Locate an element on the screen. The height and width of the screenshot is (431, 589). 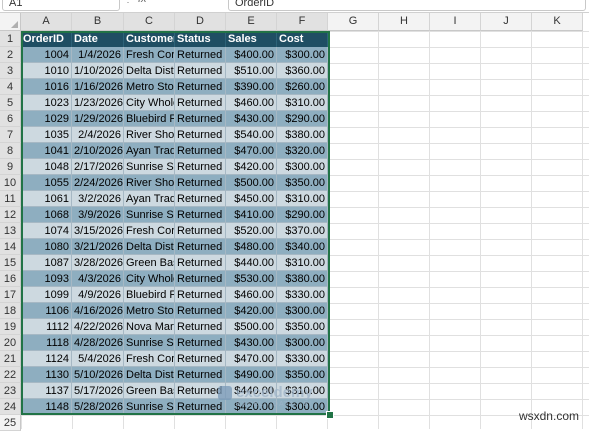
table-cell: $490.00 is located at coordinates (251, 375).